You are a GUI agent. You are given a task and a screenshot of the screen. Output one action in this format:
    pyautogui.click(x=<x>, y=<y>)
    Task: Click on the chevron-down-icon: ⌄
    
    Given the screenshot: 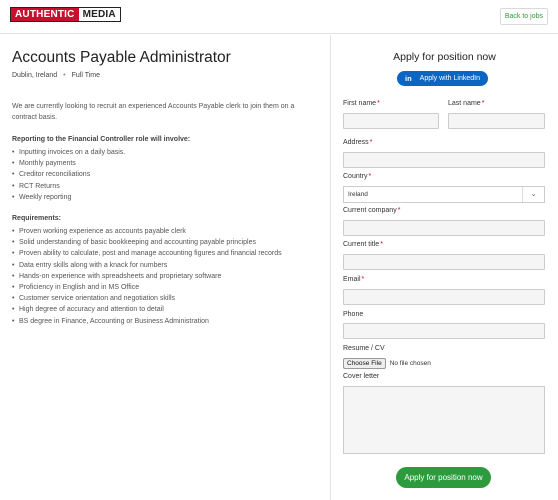 What is the action you would take?
    pyautogui.click(x=533, y=194)
    